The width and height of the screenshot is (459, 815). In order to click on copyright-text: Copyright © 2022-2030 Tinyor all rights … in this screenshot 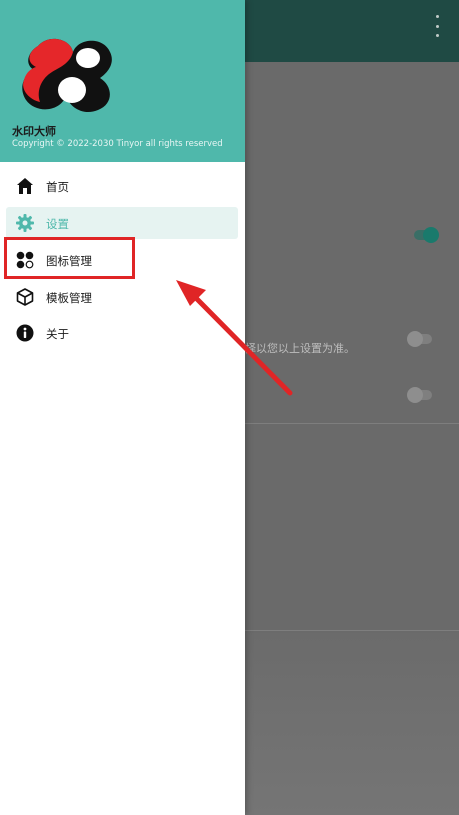, I will do `click(117, 144)`.